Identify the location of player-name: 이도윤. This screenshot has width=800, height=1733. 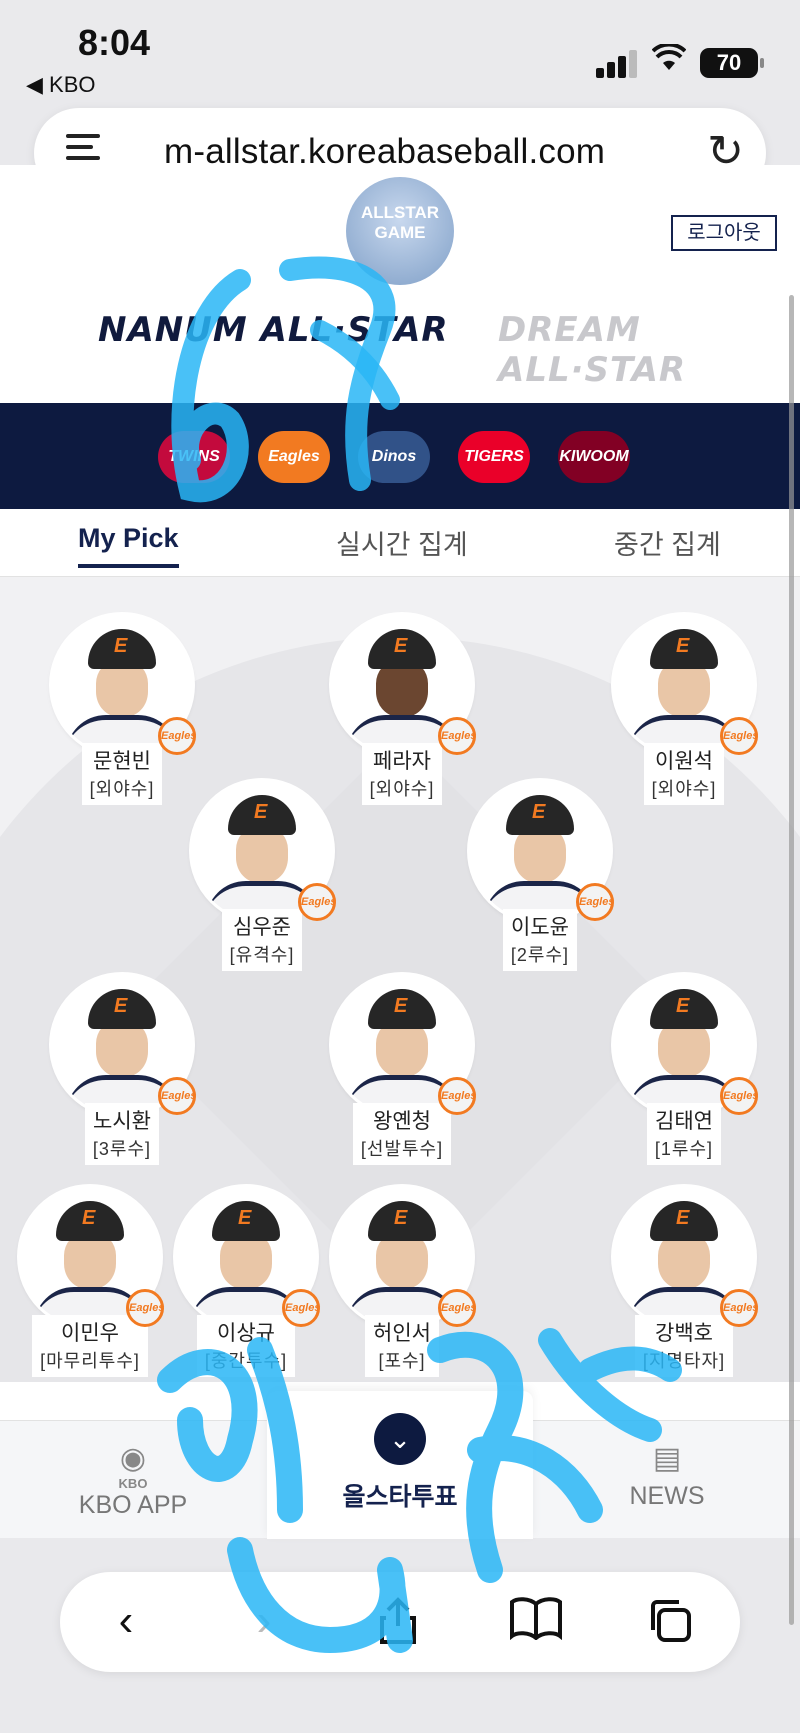
(540, 927).